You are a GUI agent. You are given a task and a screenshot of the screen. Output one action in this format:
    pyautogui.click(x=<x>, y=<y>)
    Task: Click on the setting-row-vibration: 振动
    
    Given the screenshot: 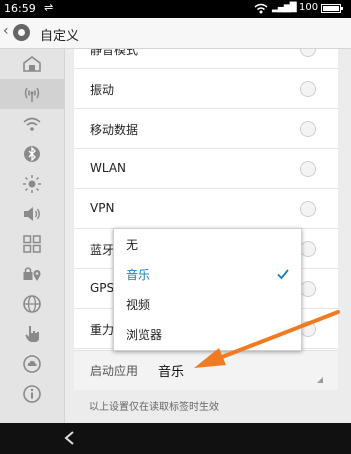 What is the action you would take?
    pyautogui.click(x=206, y=89)
    